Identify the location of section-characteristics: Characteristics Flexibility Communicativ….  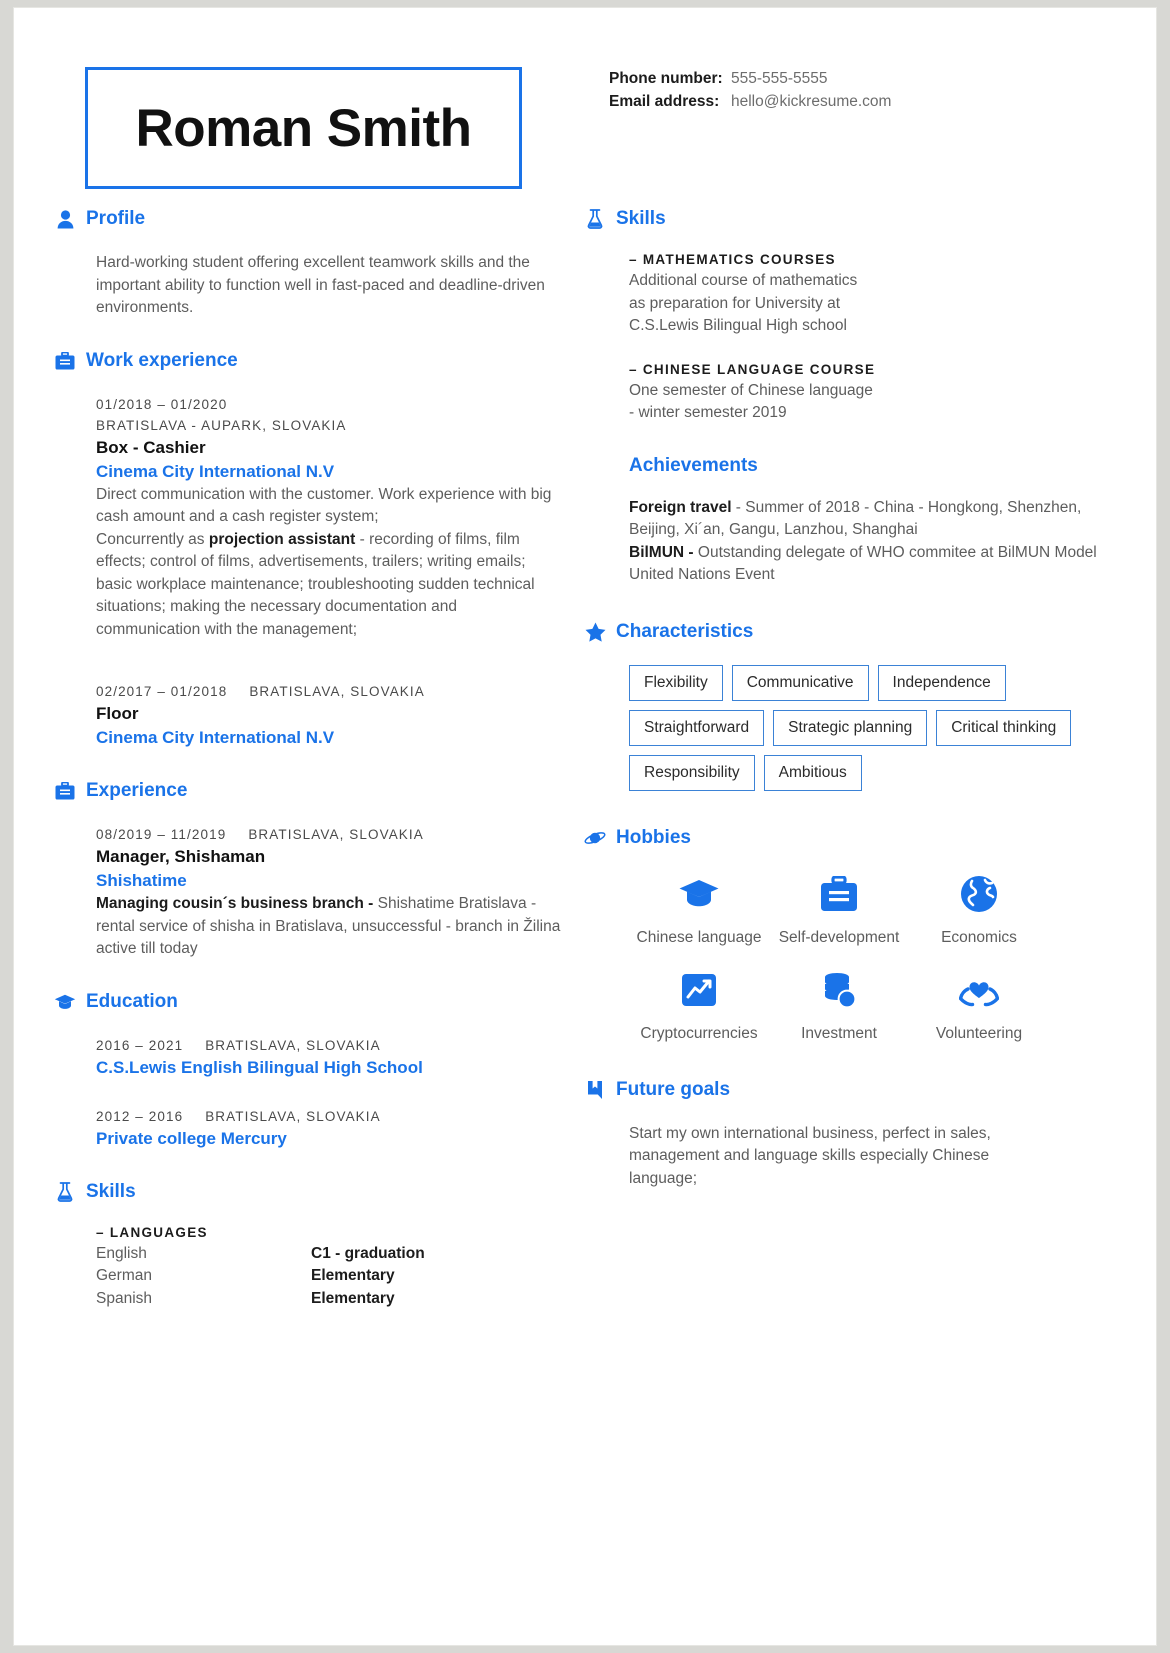
(854, 706).